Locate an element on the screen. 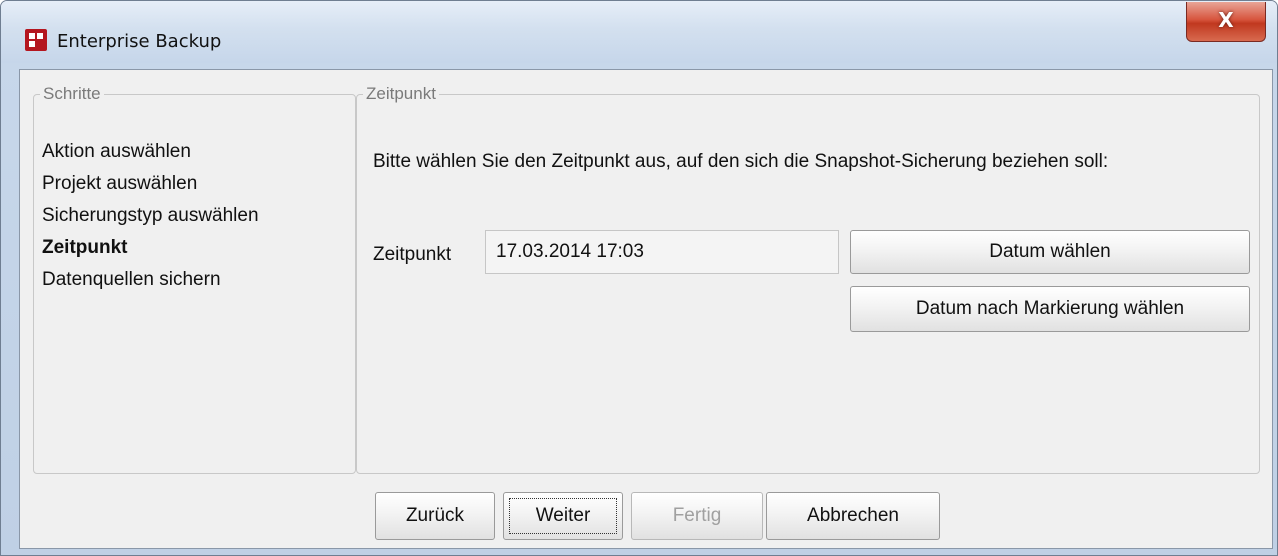 This screenshot has height=556, width=1278. choose-date-by-marker-button: Datum nach Markierung wählen is located at coordinates (1050, 309).